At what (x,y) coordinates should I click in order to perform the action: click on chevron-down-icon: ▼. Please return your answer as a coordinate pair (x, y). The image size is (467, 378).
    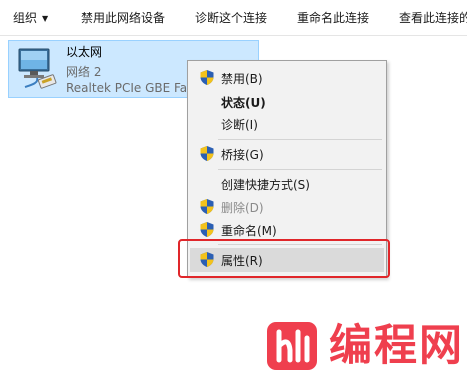
    Looking at the image, I should click on (45, 18).